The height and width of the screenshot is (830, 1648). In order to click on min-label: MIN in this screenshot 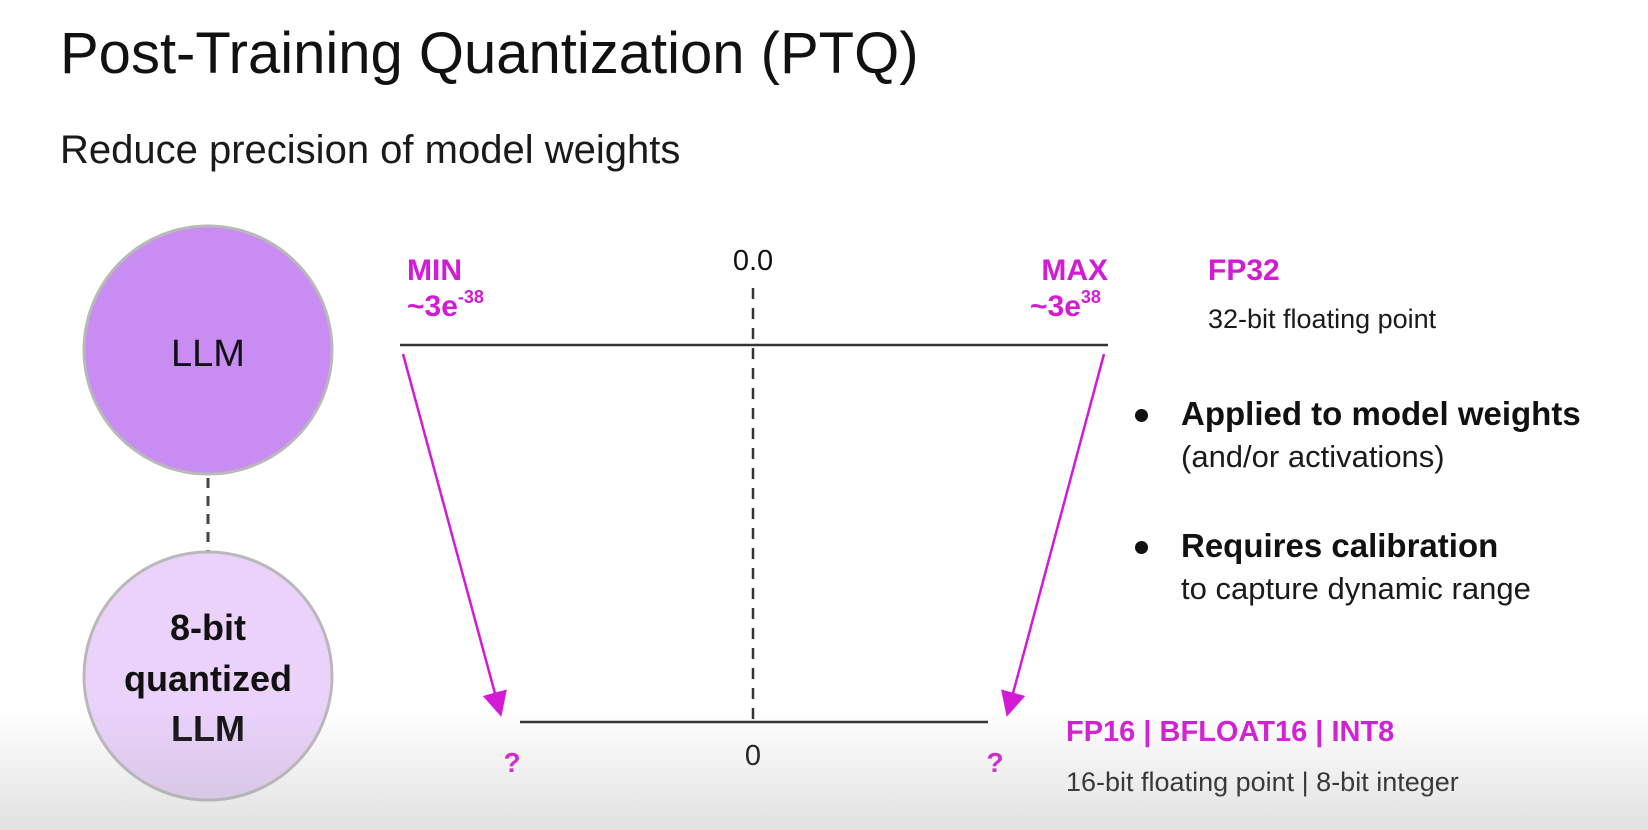, I will do `click(434, 270)`.